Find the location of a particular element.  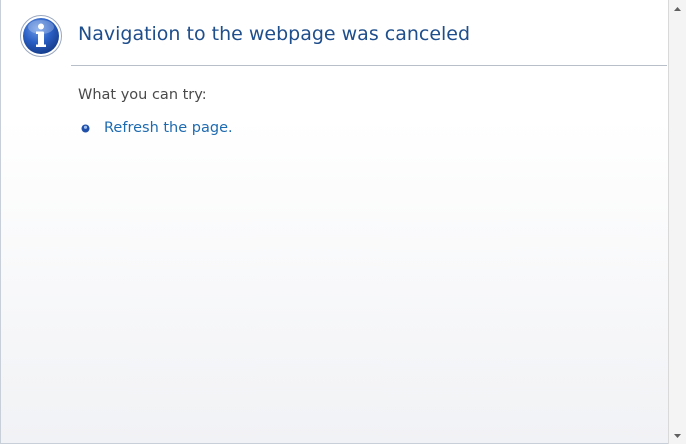

info-icon is located at coordinates (41, 36).